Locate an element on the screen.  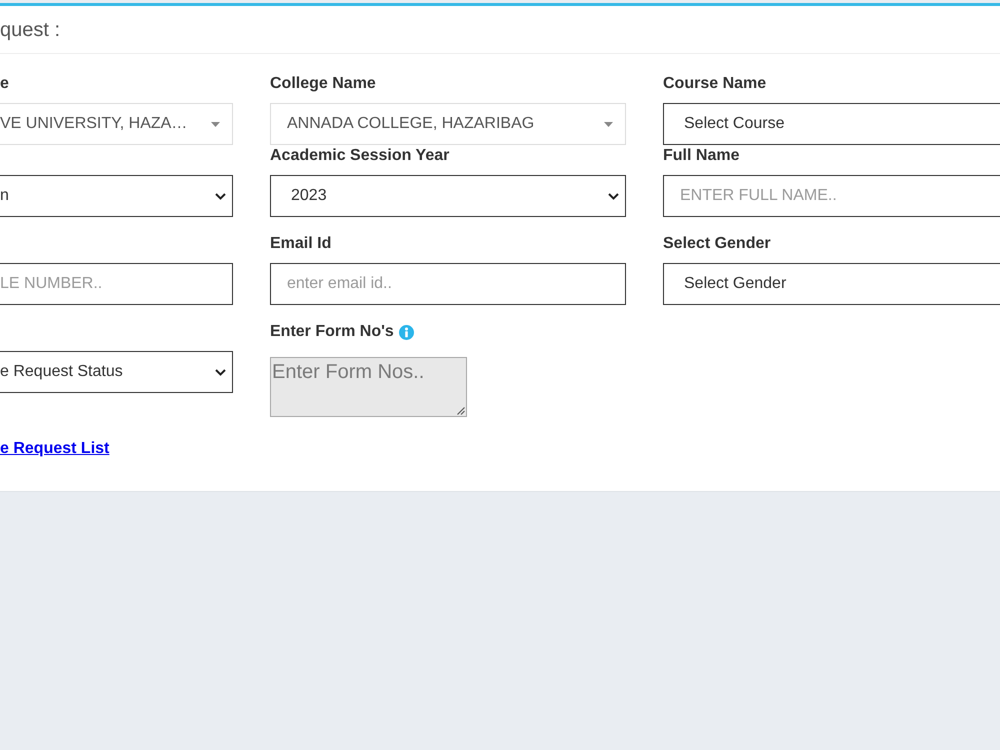
request-list-link: e Request List is located at coordinates (55, 448).